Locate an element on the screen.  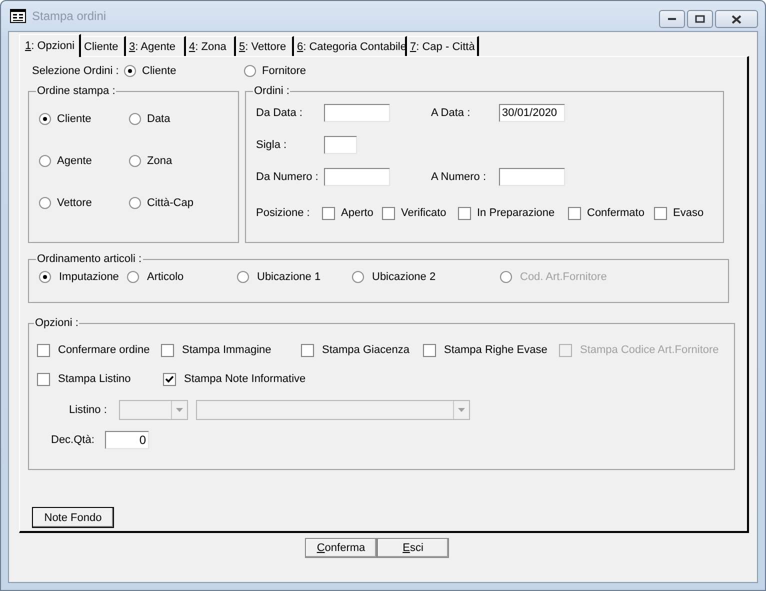
checkbox-label: Stampa Righe Evase is located at coordinates (496, 350).